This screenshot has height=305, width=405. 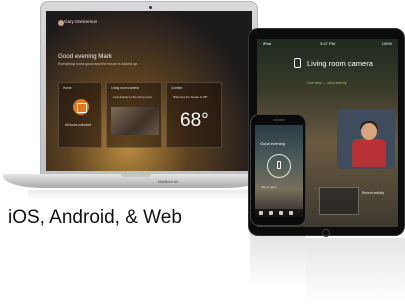 I want to click on tab-thermostat-icon, so click(x=281, y=213).